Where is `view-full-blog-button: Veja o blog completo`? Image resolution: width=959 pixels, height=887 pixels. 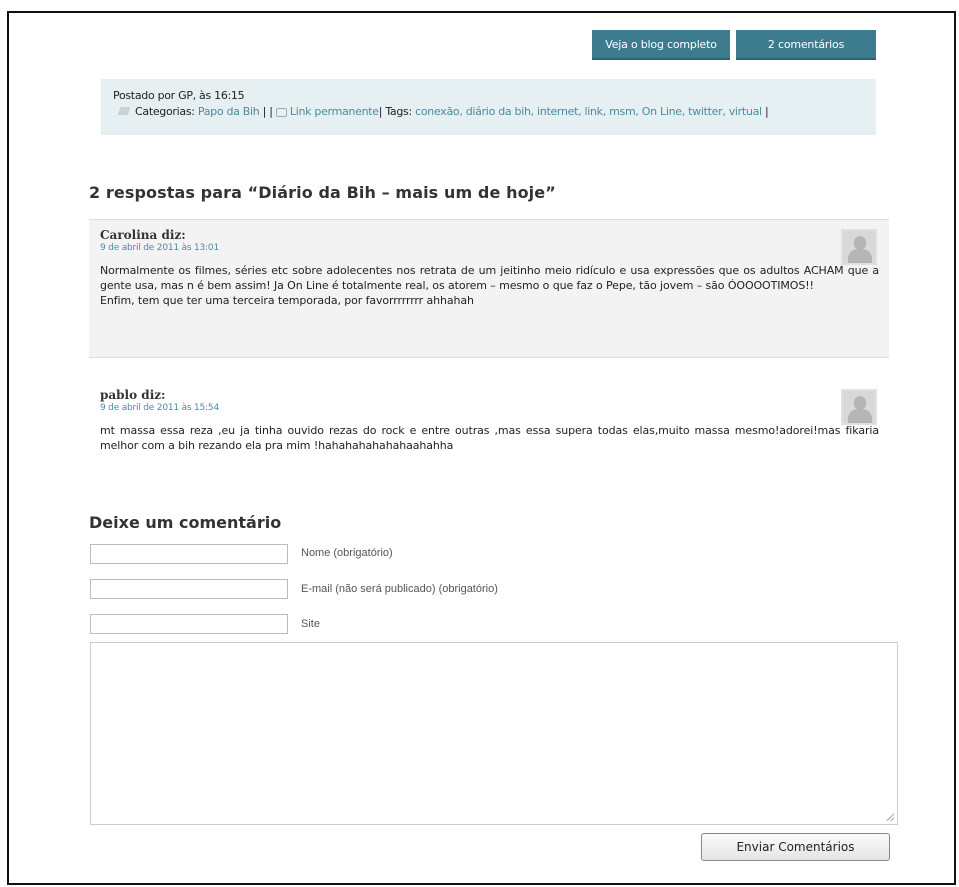 view-full-blog-button: Veja o blog completo is located at coordinates (661, 45).